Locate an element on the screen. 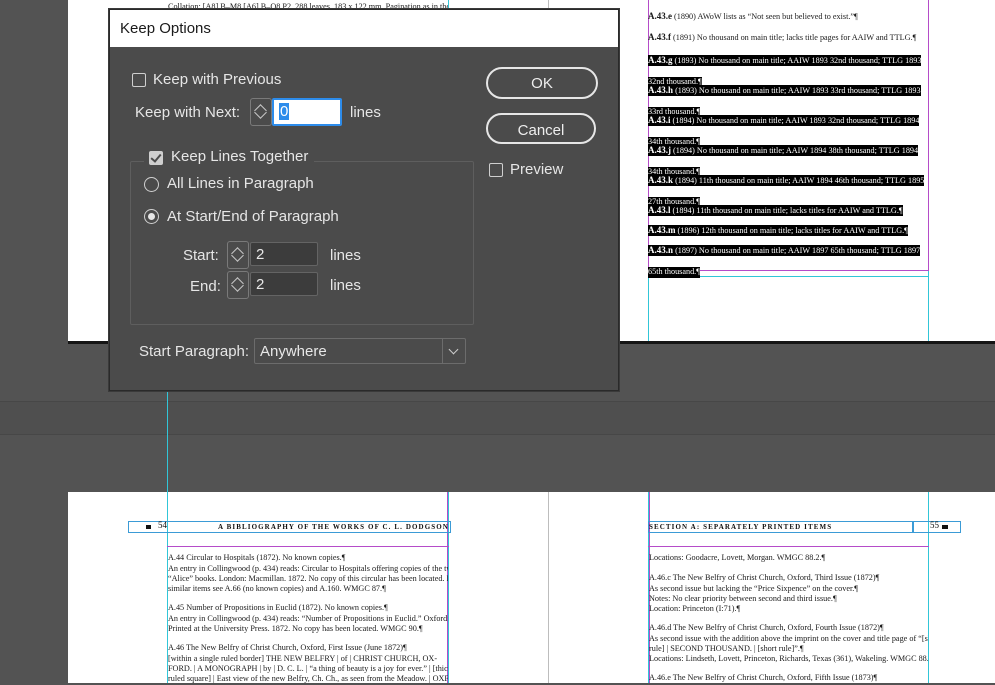 This screenshot has width=995, height=685. start-paragraph-label: Start Paragraph: is located at coordinates (194, 351).